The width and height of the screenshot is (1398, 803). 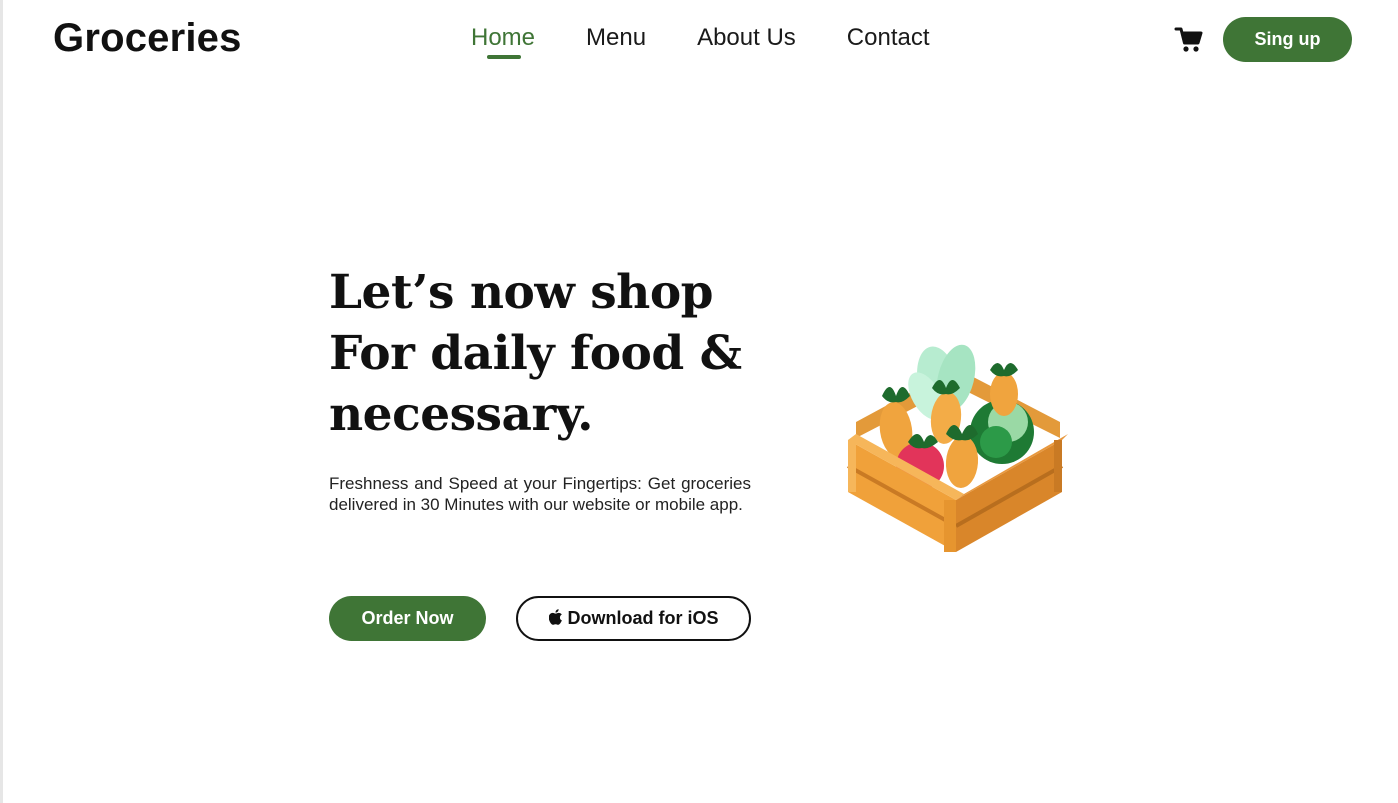 I want to click on nav-item-contact: Contact, so click(x=888, y=38).